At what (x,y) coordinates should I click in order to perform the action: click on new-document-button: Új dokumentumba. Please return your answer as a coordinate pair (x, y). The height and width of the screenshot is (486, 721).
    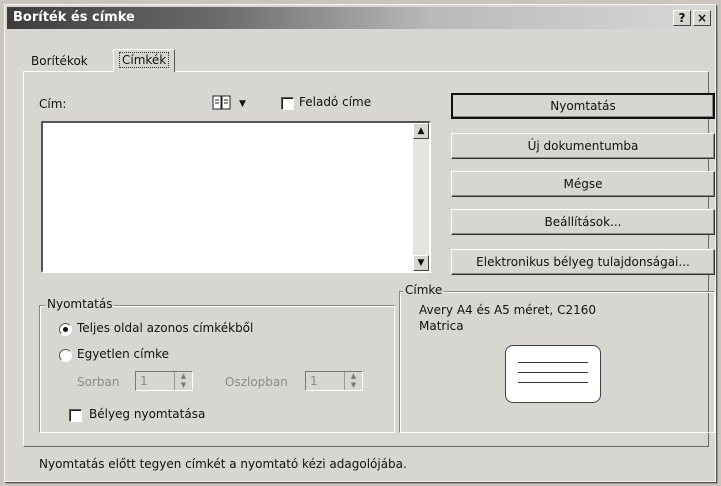
    Looking at the image, I should click on (583, 146).